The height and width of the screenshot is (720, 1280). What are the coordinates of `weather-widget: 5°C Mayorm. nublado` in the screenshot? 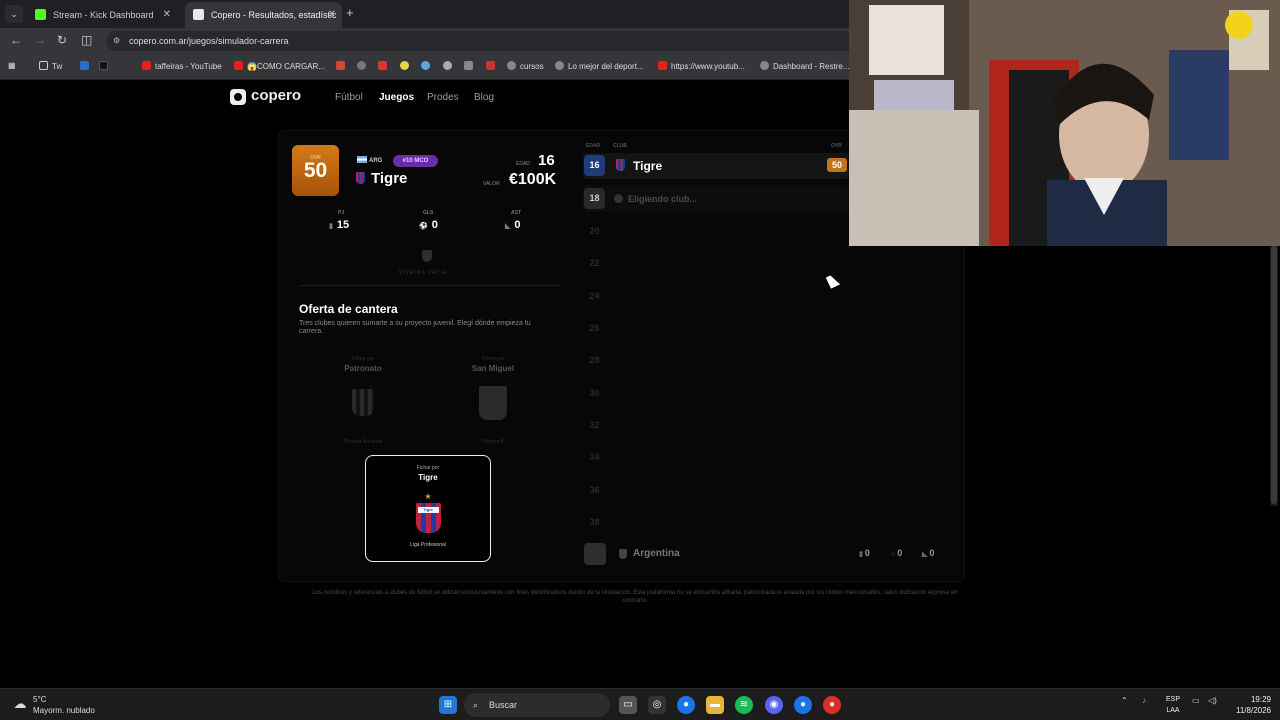 It's located at (64, 705).